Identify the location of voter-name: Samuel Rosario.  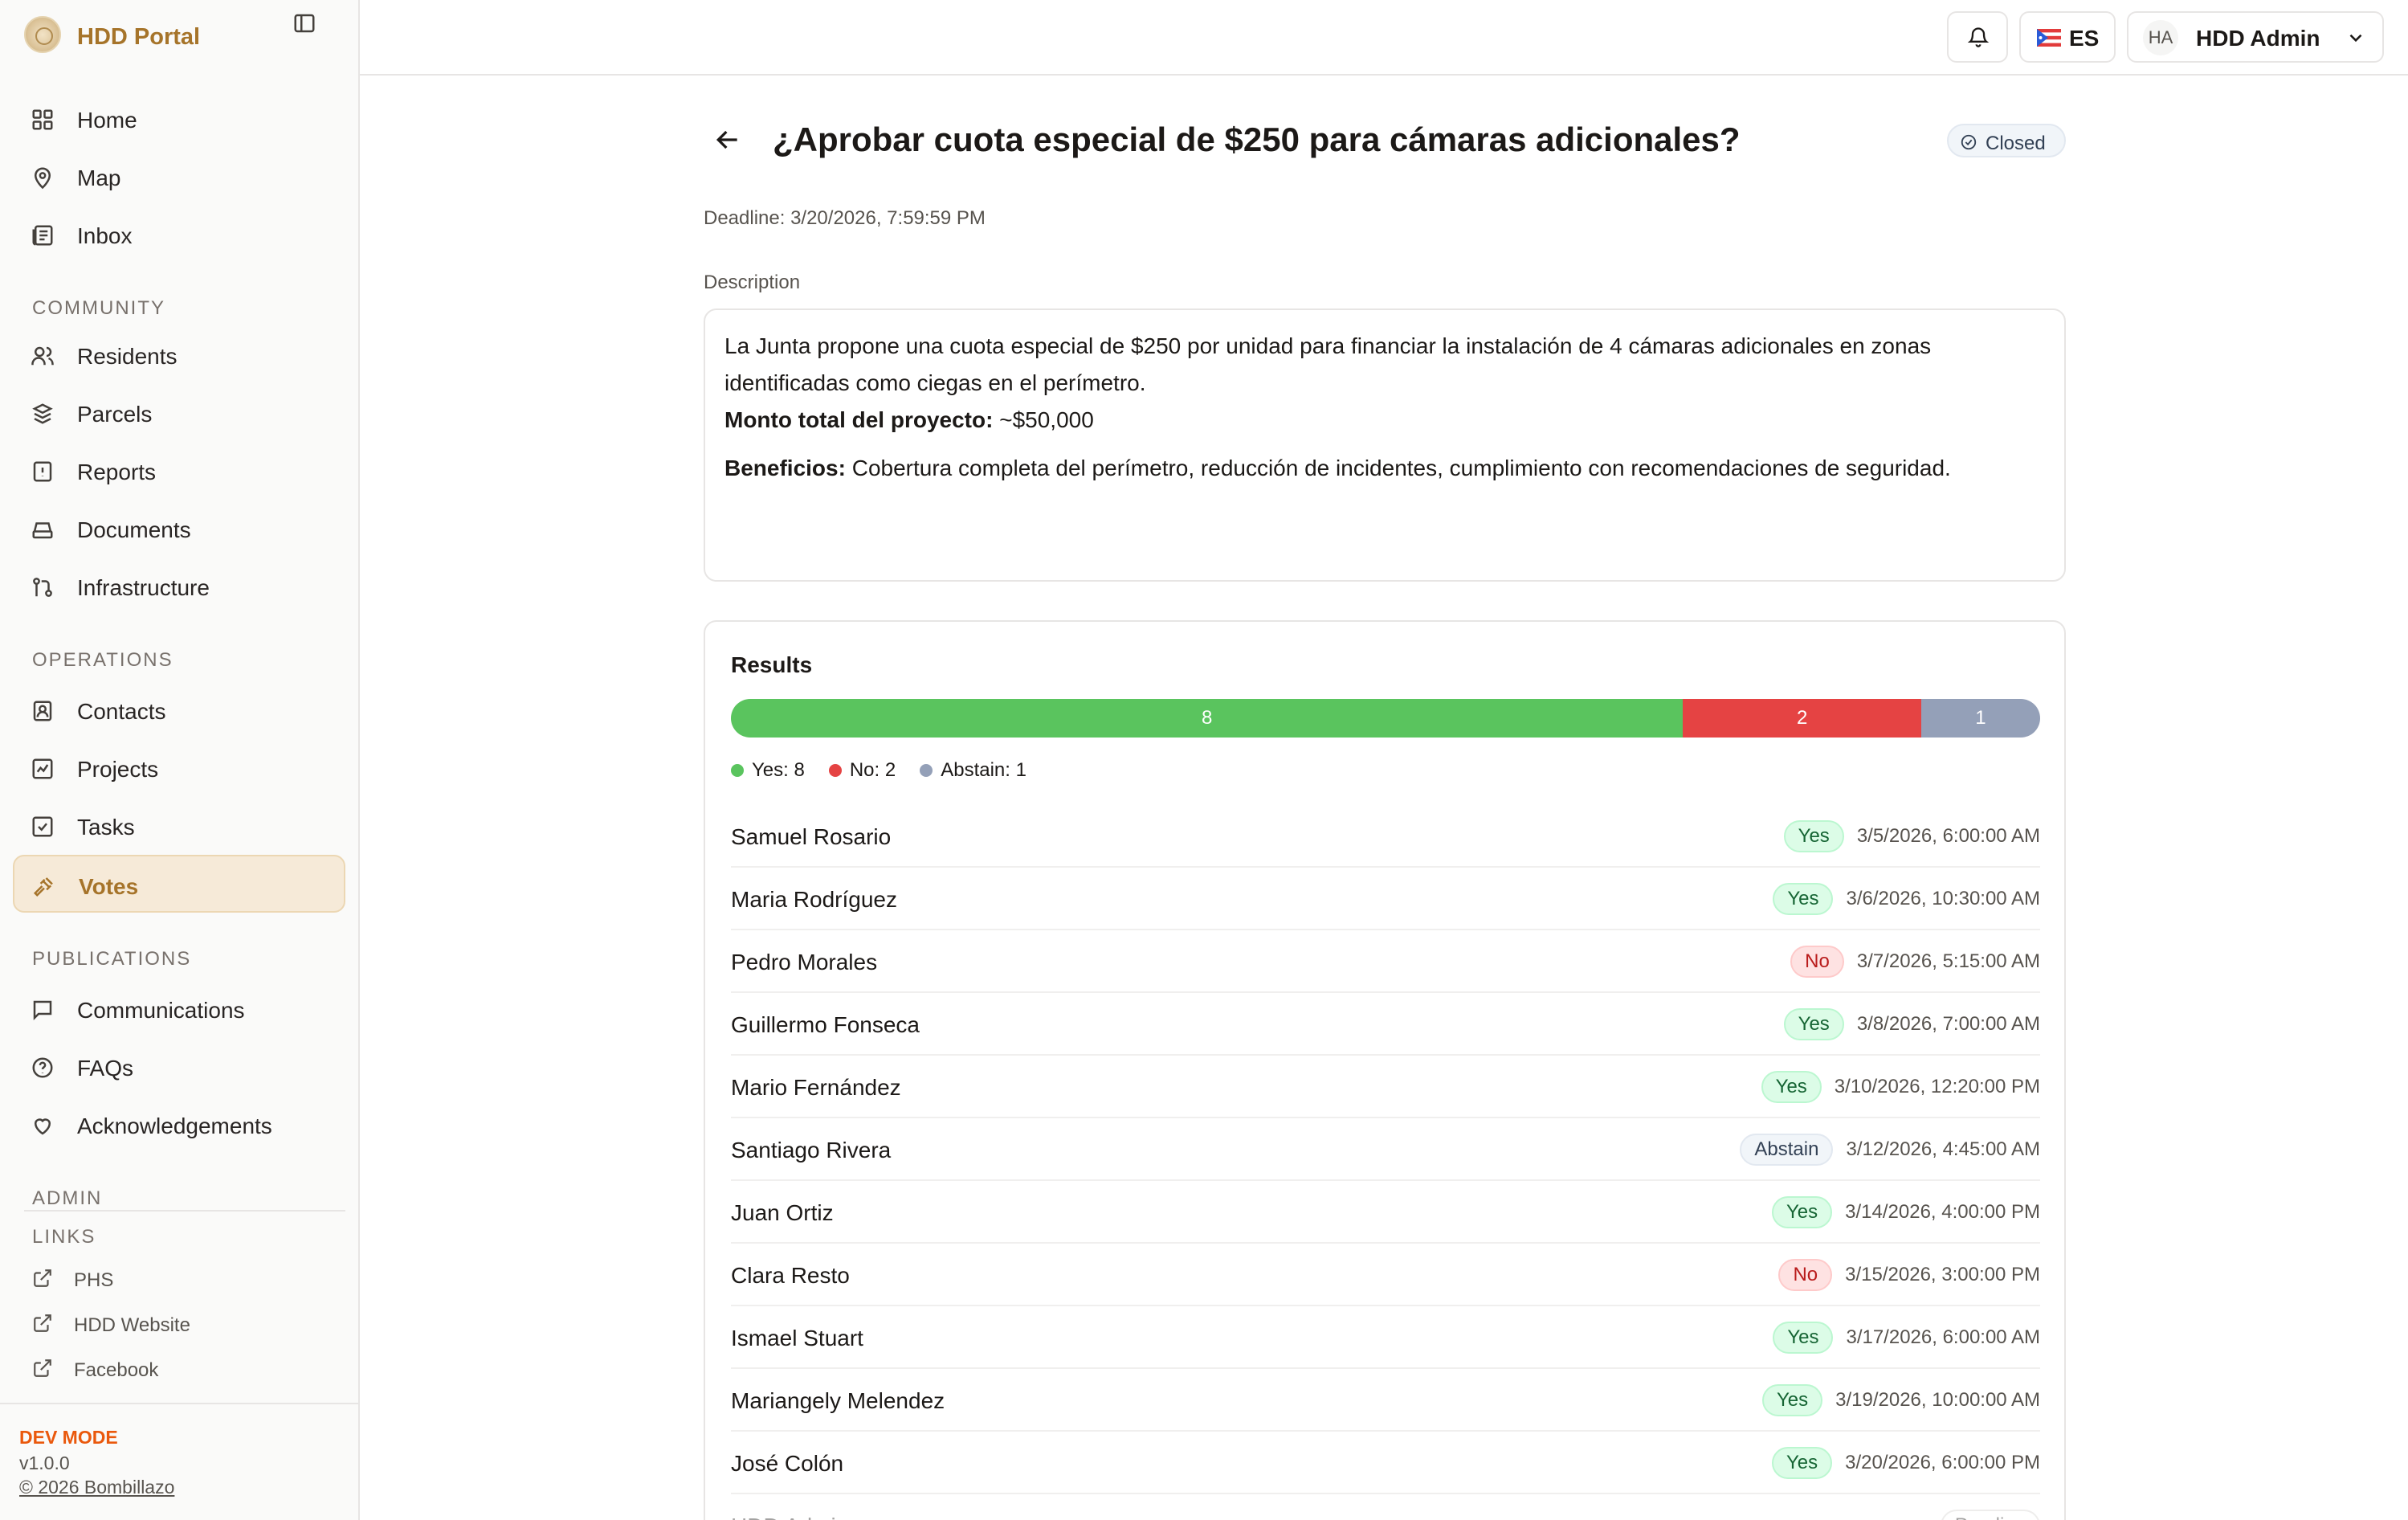
(812, 836).